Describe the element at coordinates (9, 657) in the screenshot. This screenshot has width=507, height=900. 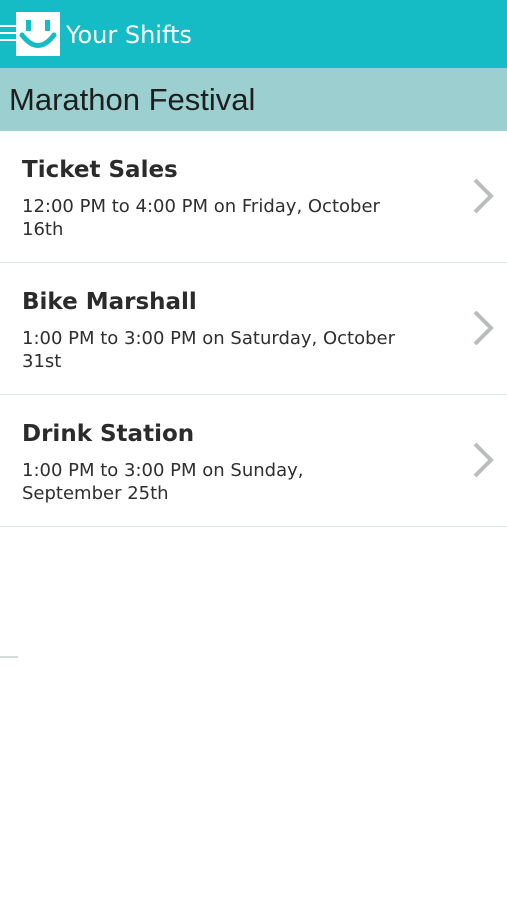
I see `drawer-edge-divider` at that location.